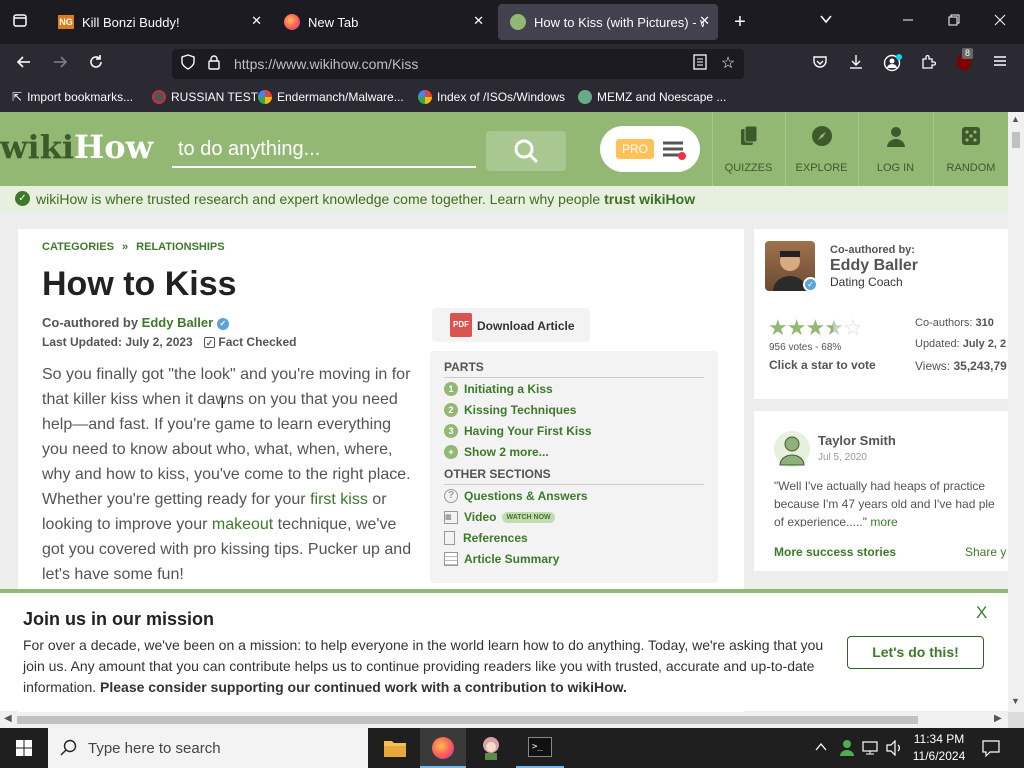  What do you see at coordinates (339, 499) in the screenshot?
I see `link-first-kiss: first kiss` at bounding box center [339, 499].